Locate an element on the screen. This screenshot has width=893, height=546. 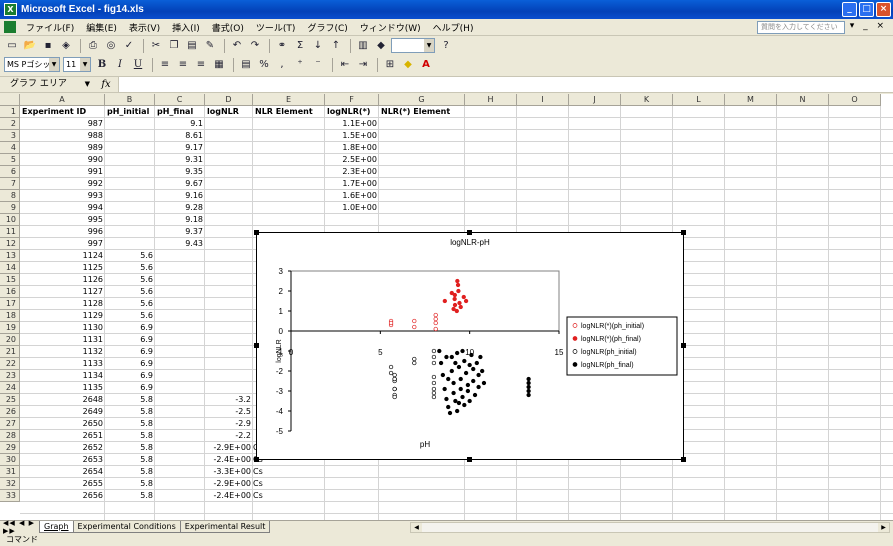
scroll-right-icon: ▶ is located at coordinates (883, 527).